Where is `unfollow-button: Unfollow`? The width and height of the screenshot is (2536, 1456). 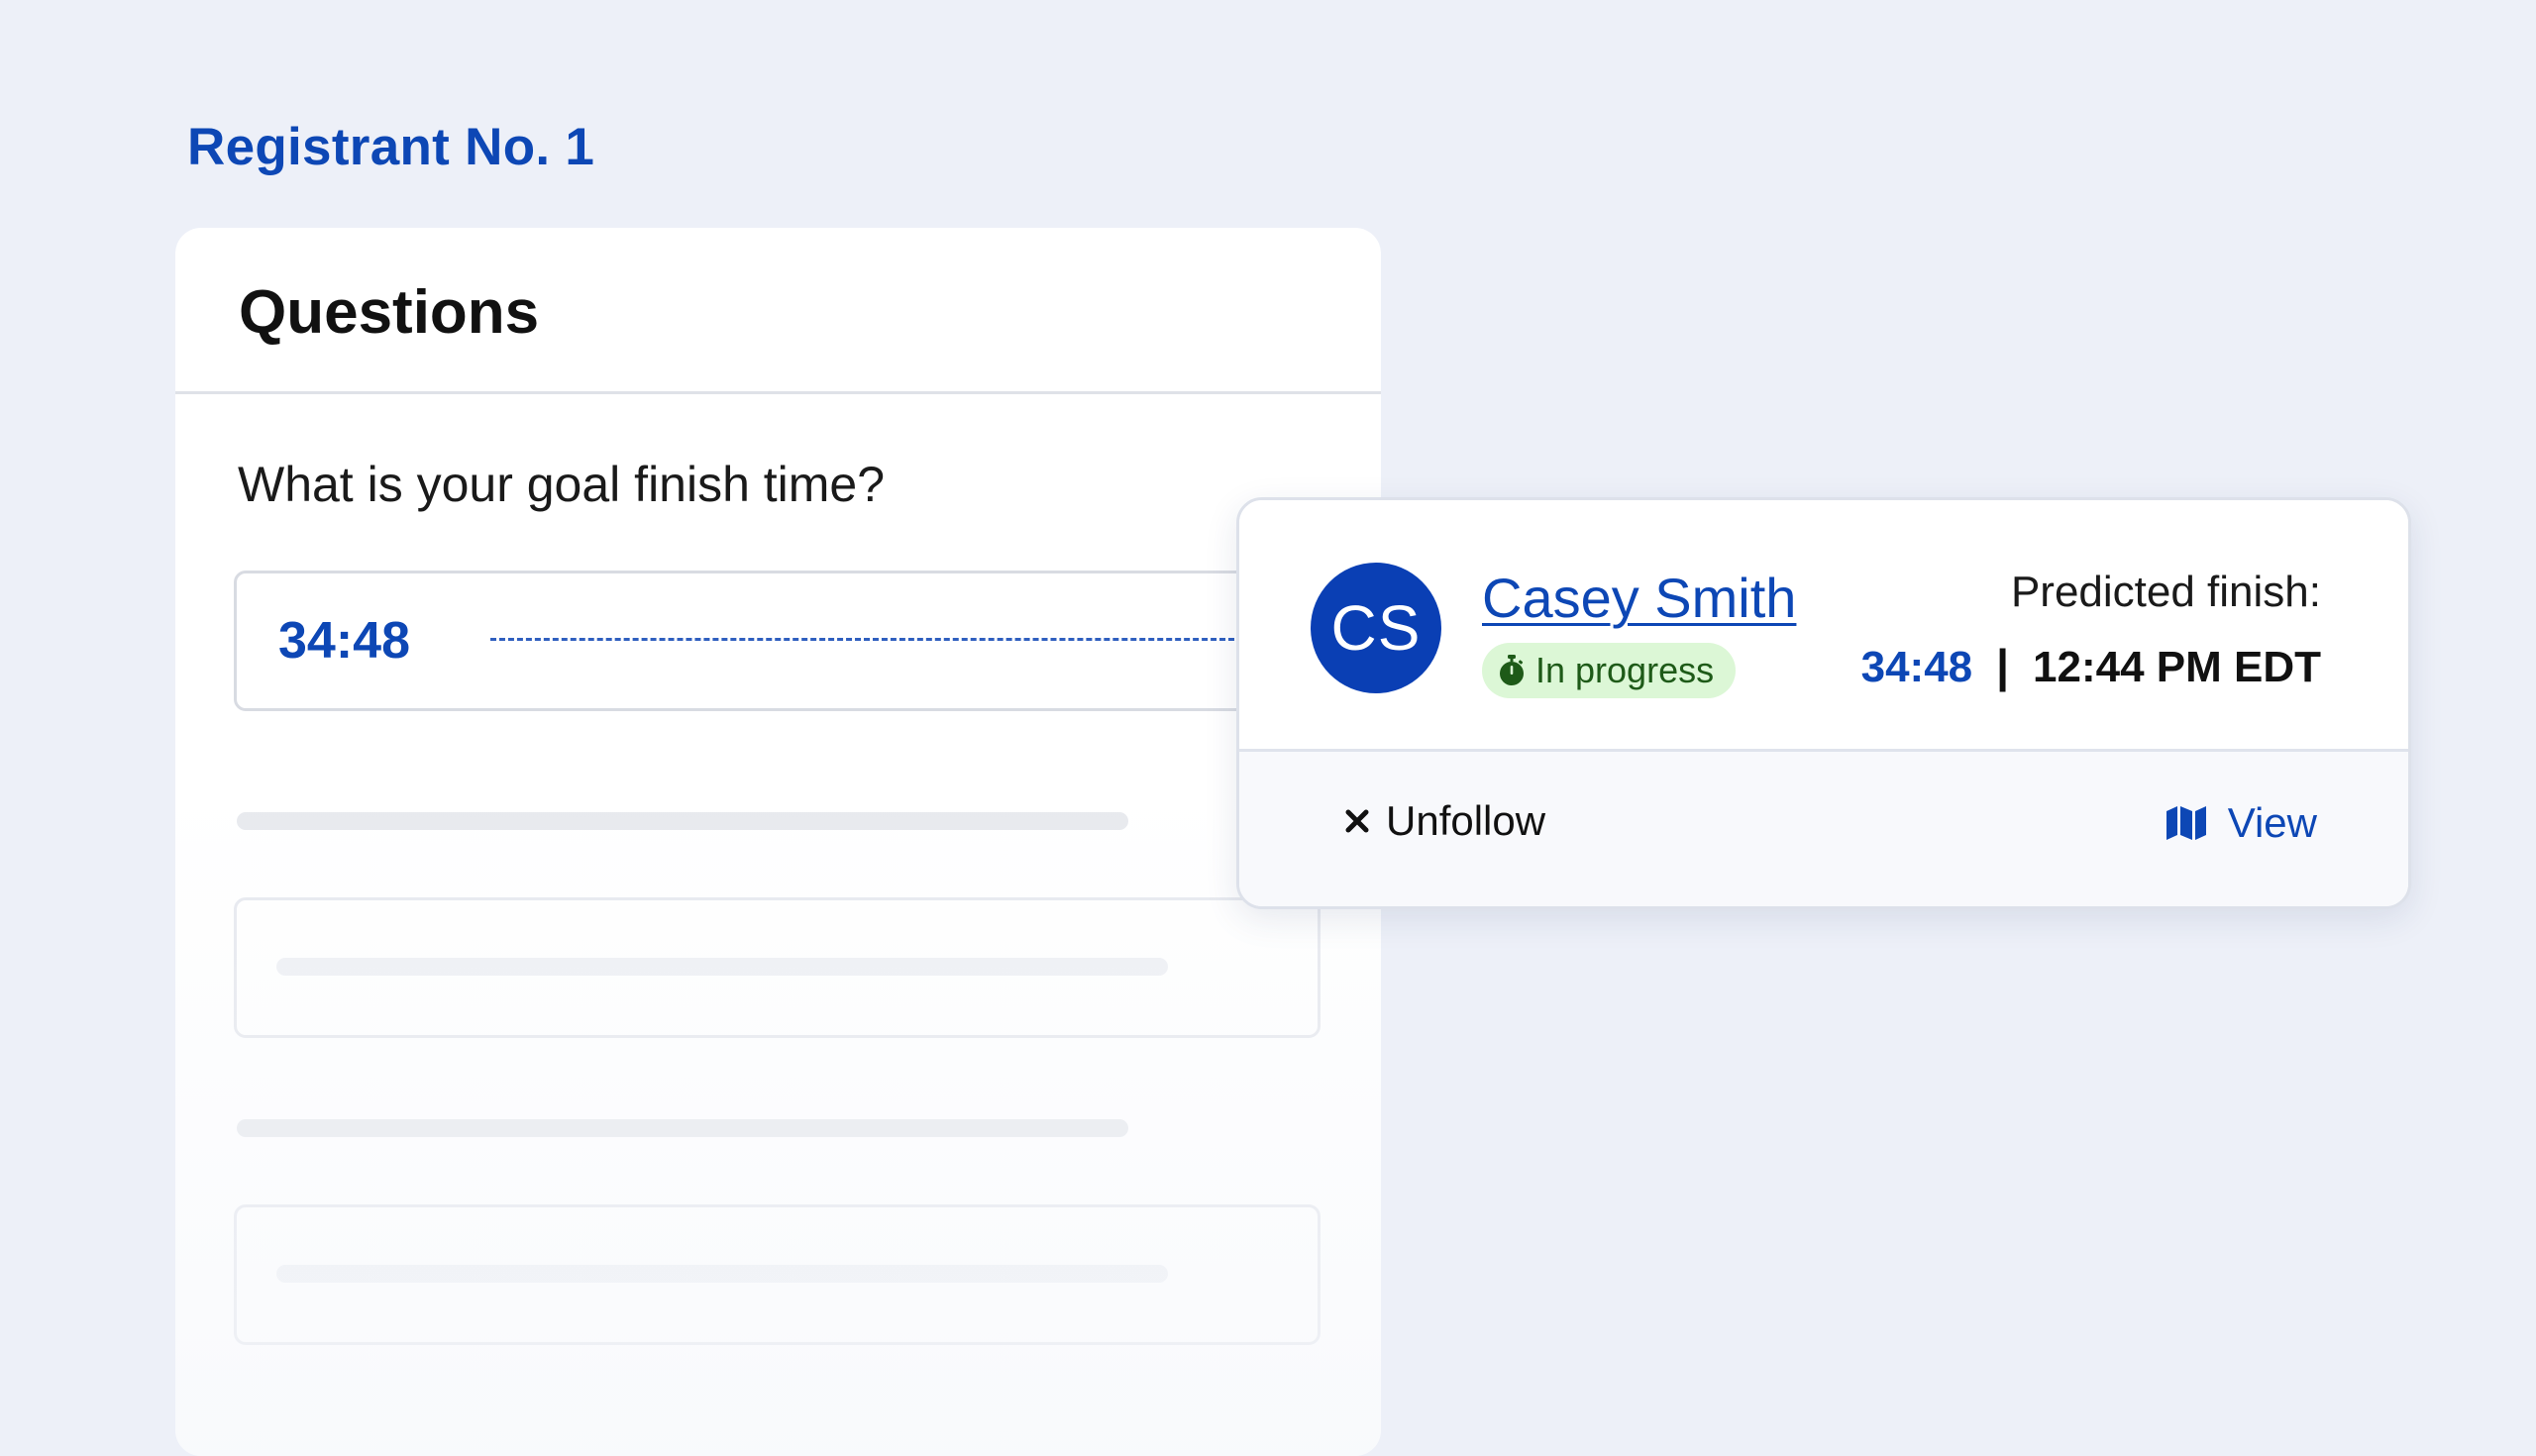 unfollow-button: Unfollow is located at coordinates (1444, 821).